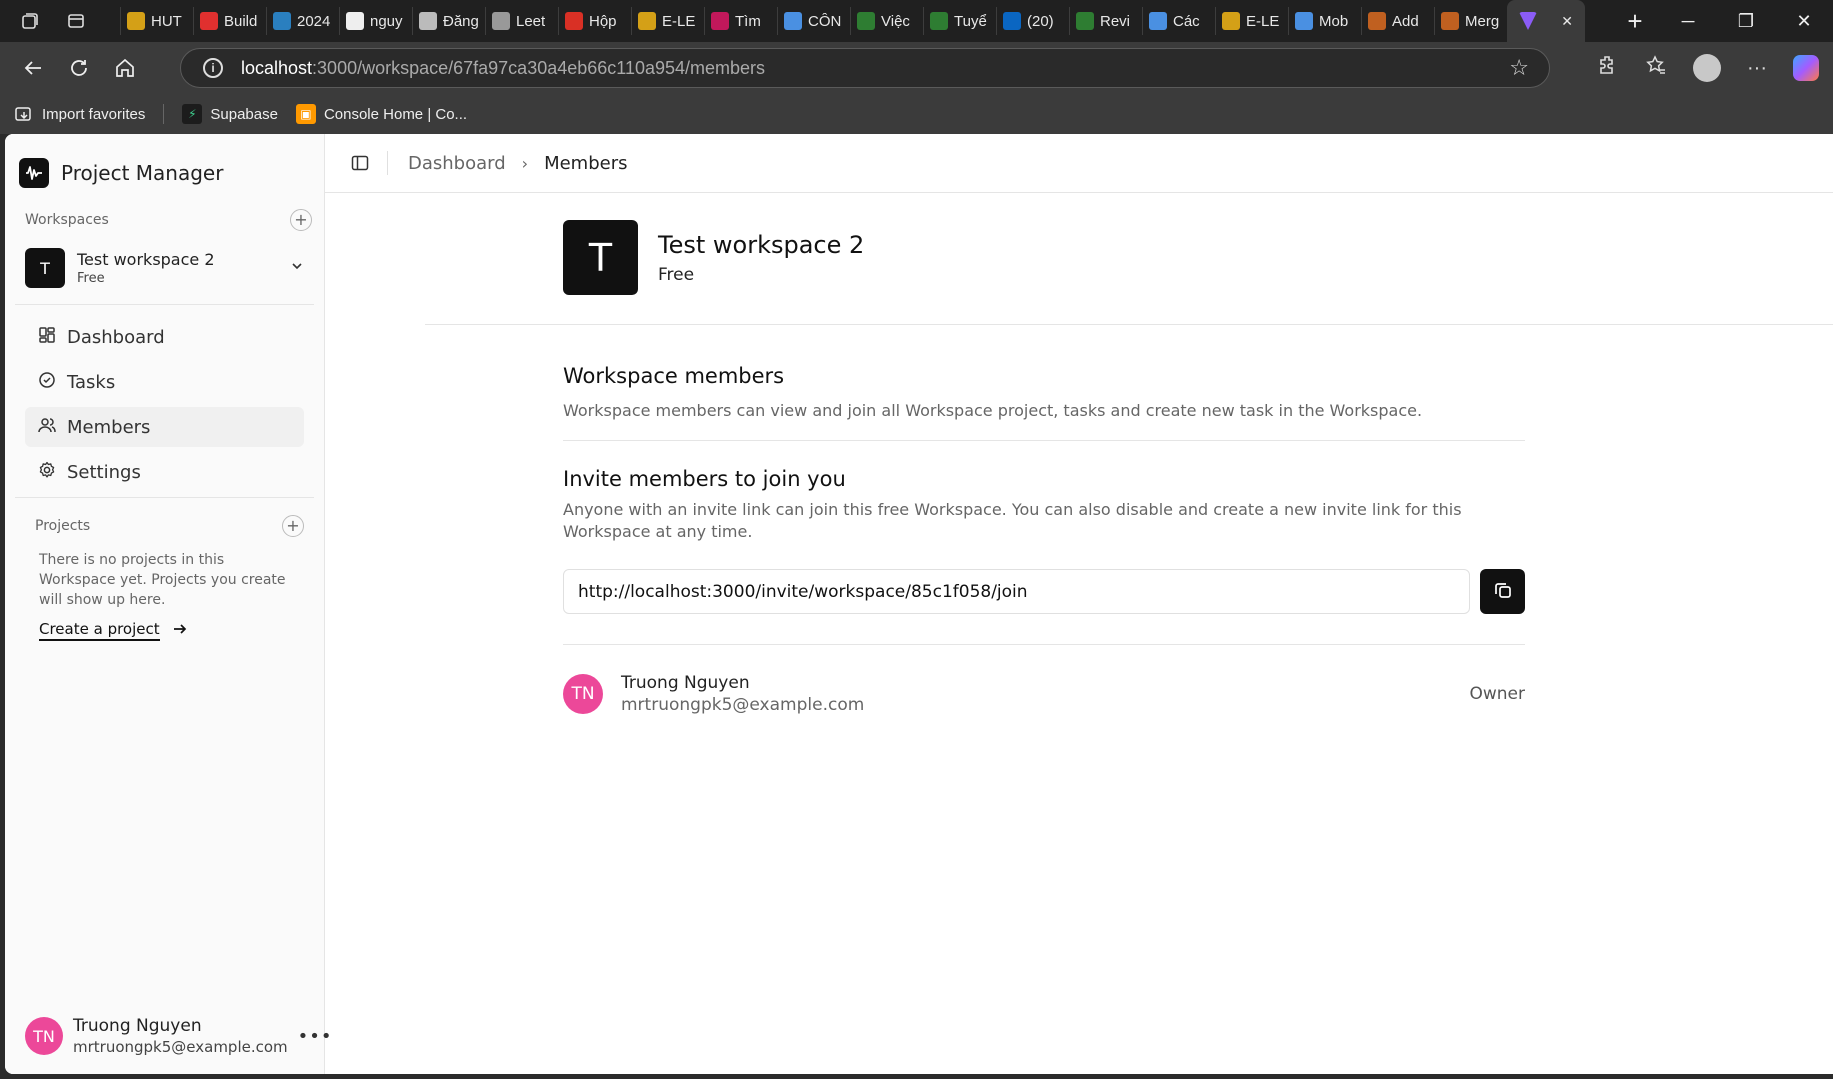 Image resolution: width=1833 pixels, height=1079 pixels. Describe the element at coordinates (213, 68) in the screenshot. I see `site-info-icon: i` at that location.